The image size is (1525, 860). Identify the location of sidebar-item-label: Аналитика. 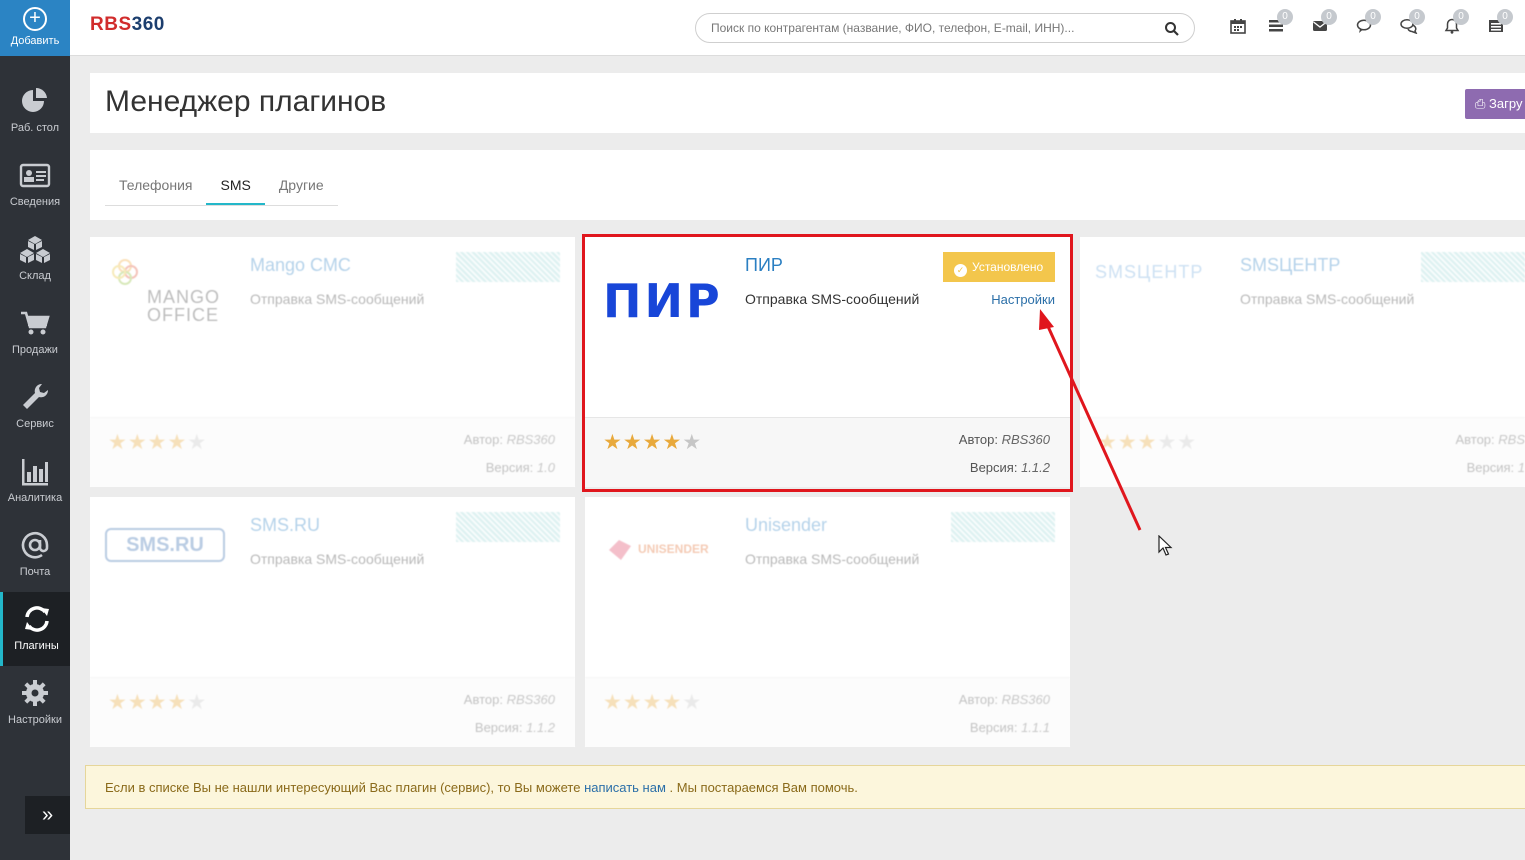
(35, 498).